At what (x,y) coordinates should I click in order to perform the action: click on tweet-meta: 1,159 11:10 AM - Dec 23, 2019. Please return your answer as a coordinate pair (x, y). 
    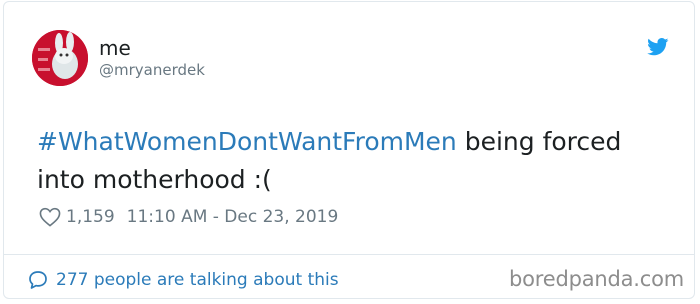
    Looking at the image, I should click on (188, 217).